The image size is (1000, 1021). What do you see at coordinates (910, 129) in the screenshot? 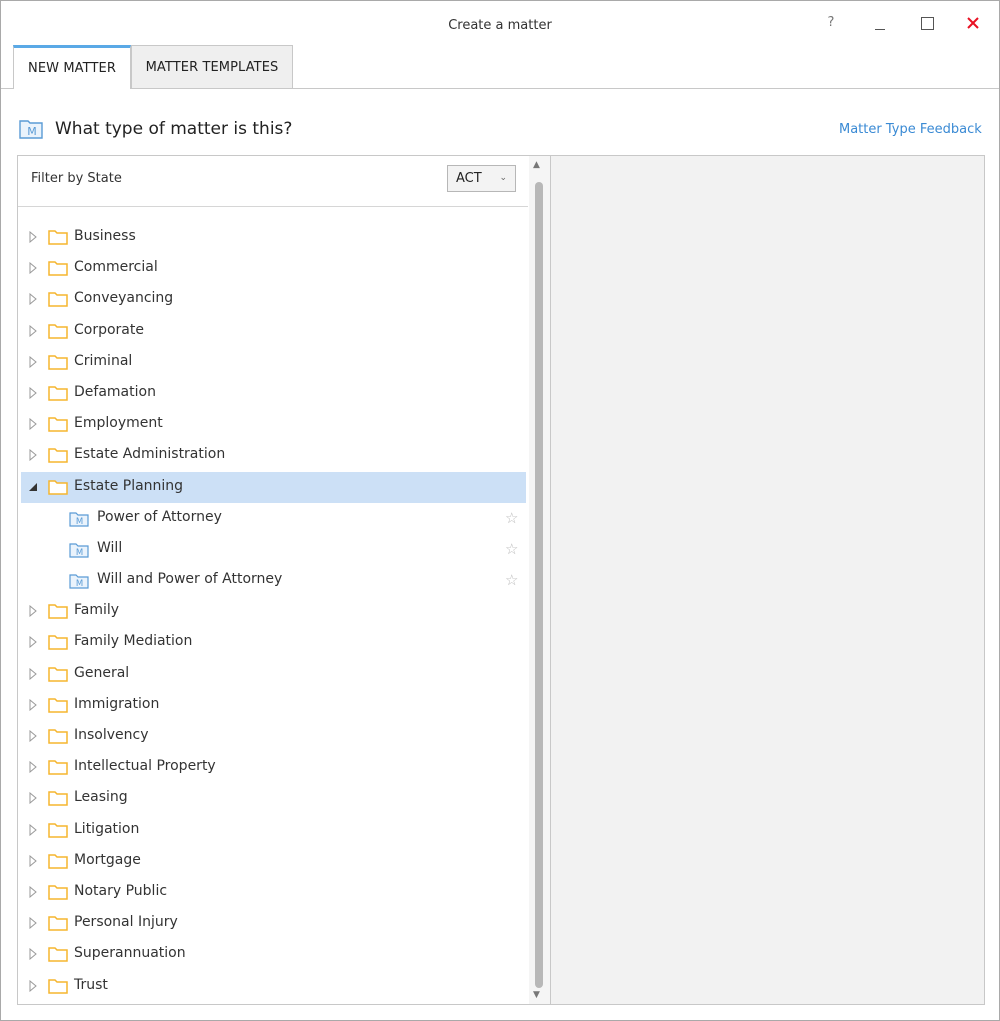
I see `matter-type-feedback-link: Matter Type Feedback` at bounding box center [910, 129].